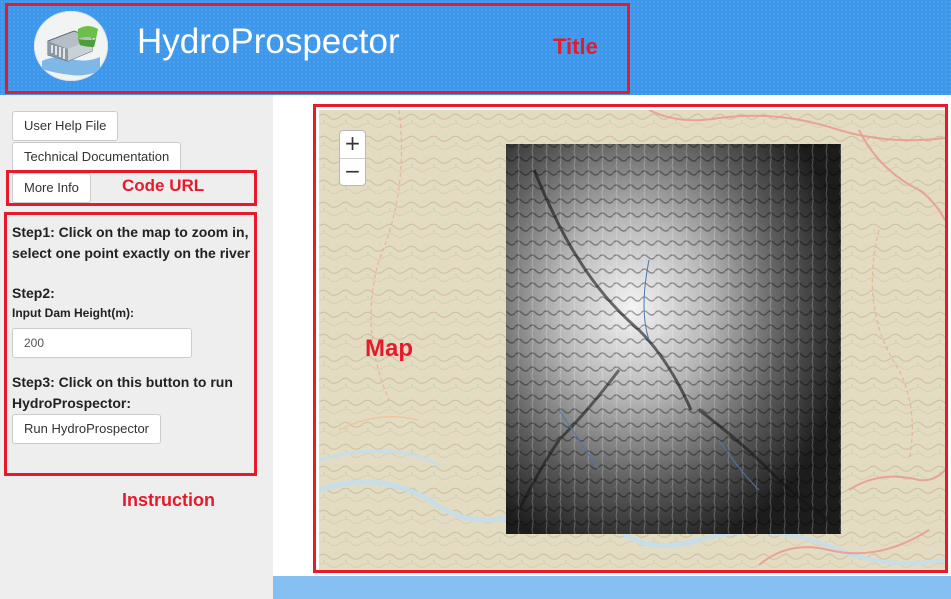  What do you see at coordinates (389, 348) in the screenshot?
I see `map-annotation-label: Map` at bounding box center [389, 348].